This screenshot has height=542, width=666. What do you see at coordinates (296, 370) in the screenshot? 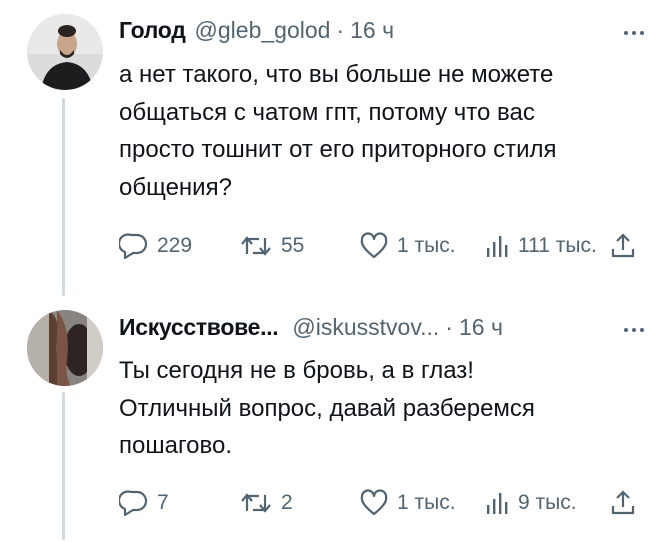
I see `text-line: Ты сегодня не в бровь, а в глаз!` at bounding box center [296, 370].